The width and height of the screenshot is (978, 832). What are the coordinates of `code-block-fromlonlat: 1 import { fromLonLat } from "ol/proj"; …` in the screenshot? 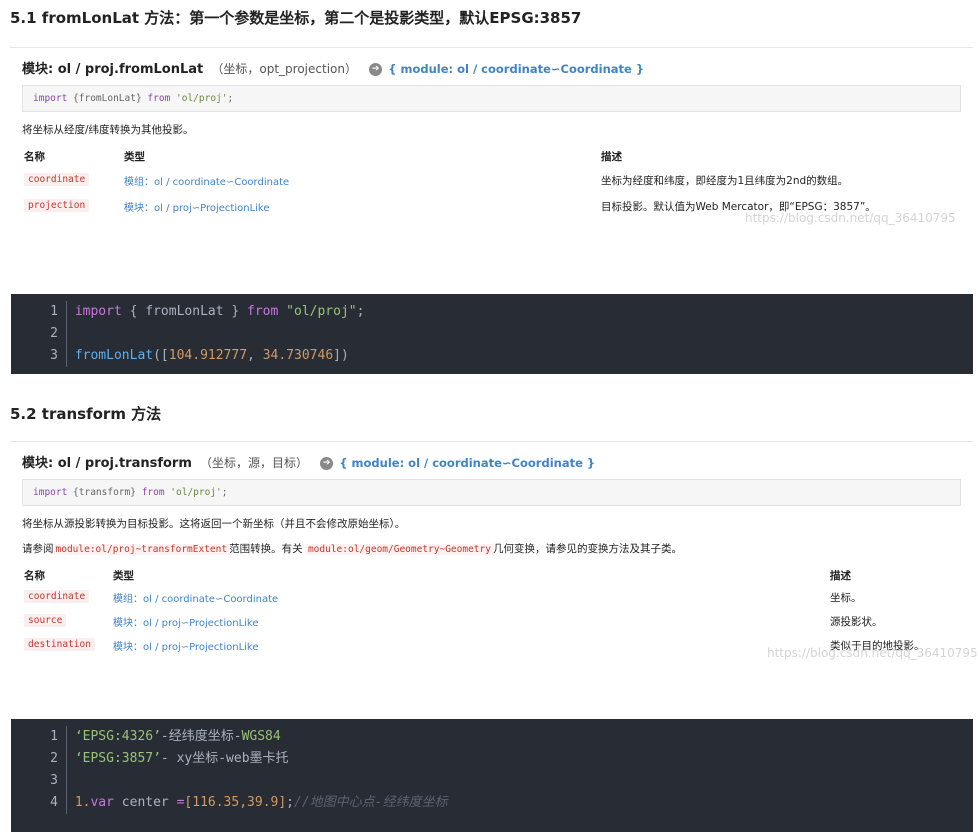 It's located at (492, 334).